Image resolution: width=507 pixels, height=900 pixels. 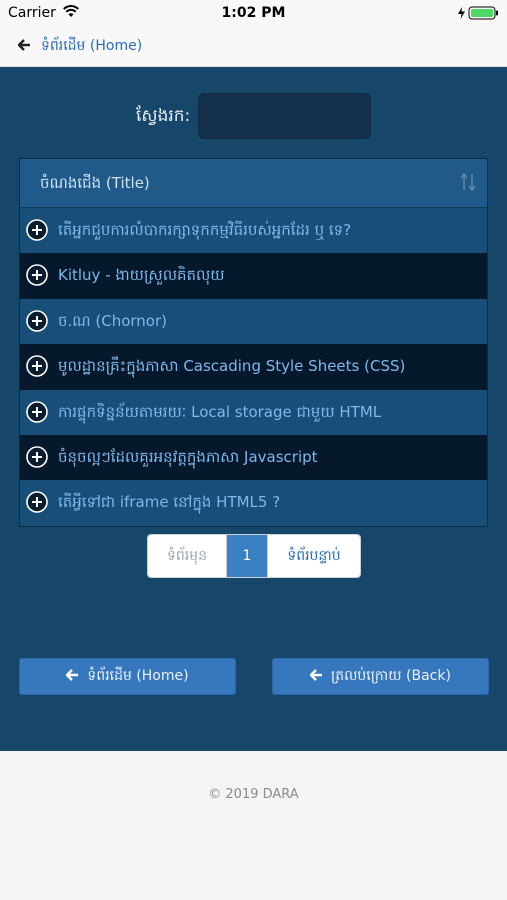 I want to click on search-input, so click(x=284, y=116).